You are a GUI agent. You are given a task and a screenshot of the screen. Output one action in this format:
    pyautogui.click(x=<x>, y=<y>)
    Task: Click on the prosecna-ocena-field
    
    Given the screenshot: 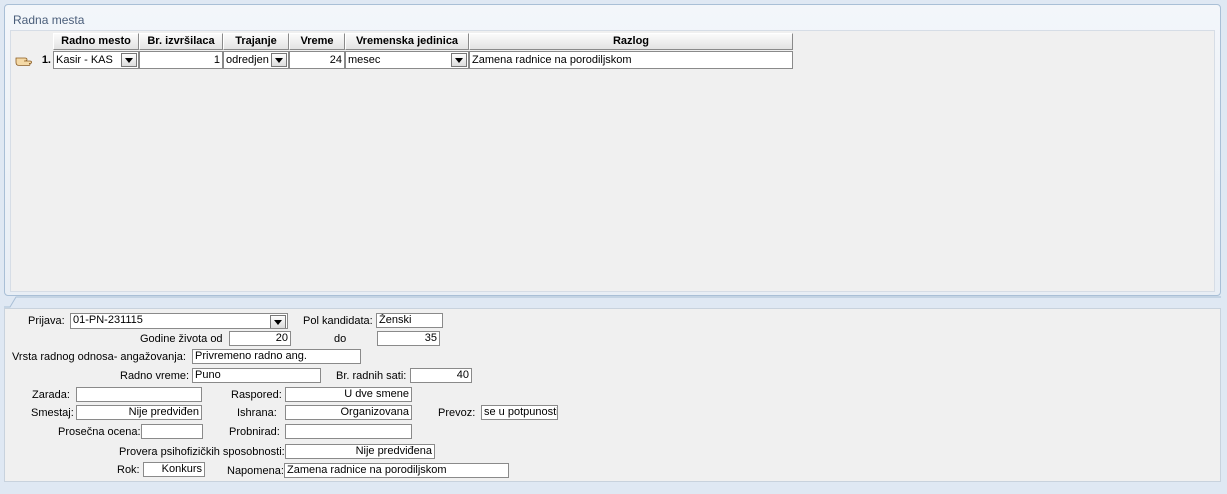 What is the action you would take?
    pyautogui.click(x=172, y=431)
    